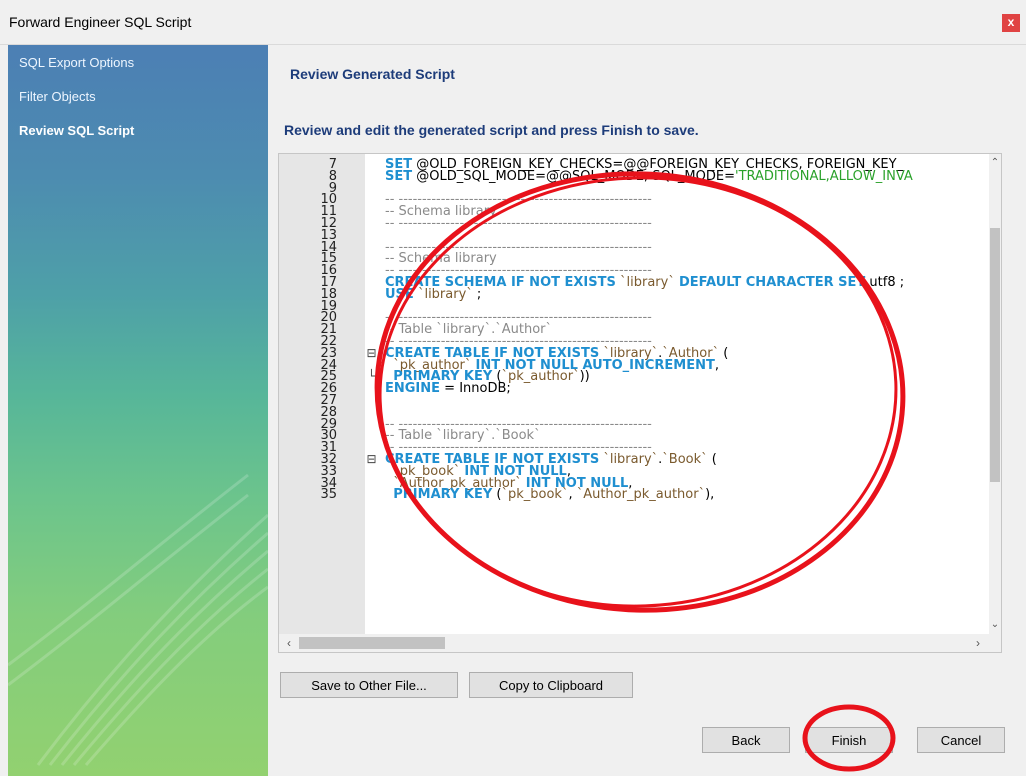 The height and width of the screenshot is (776, 1026). I want to click on code-line: 18 USE `library` ;, so click(634, 294).